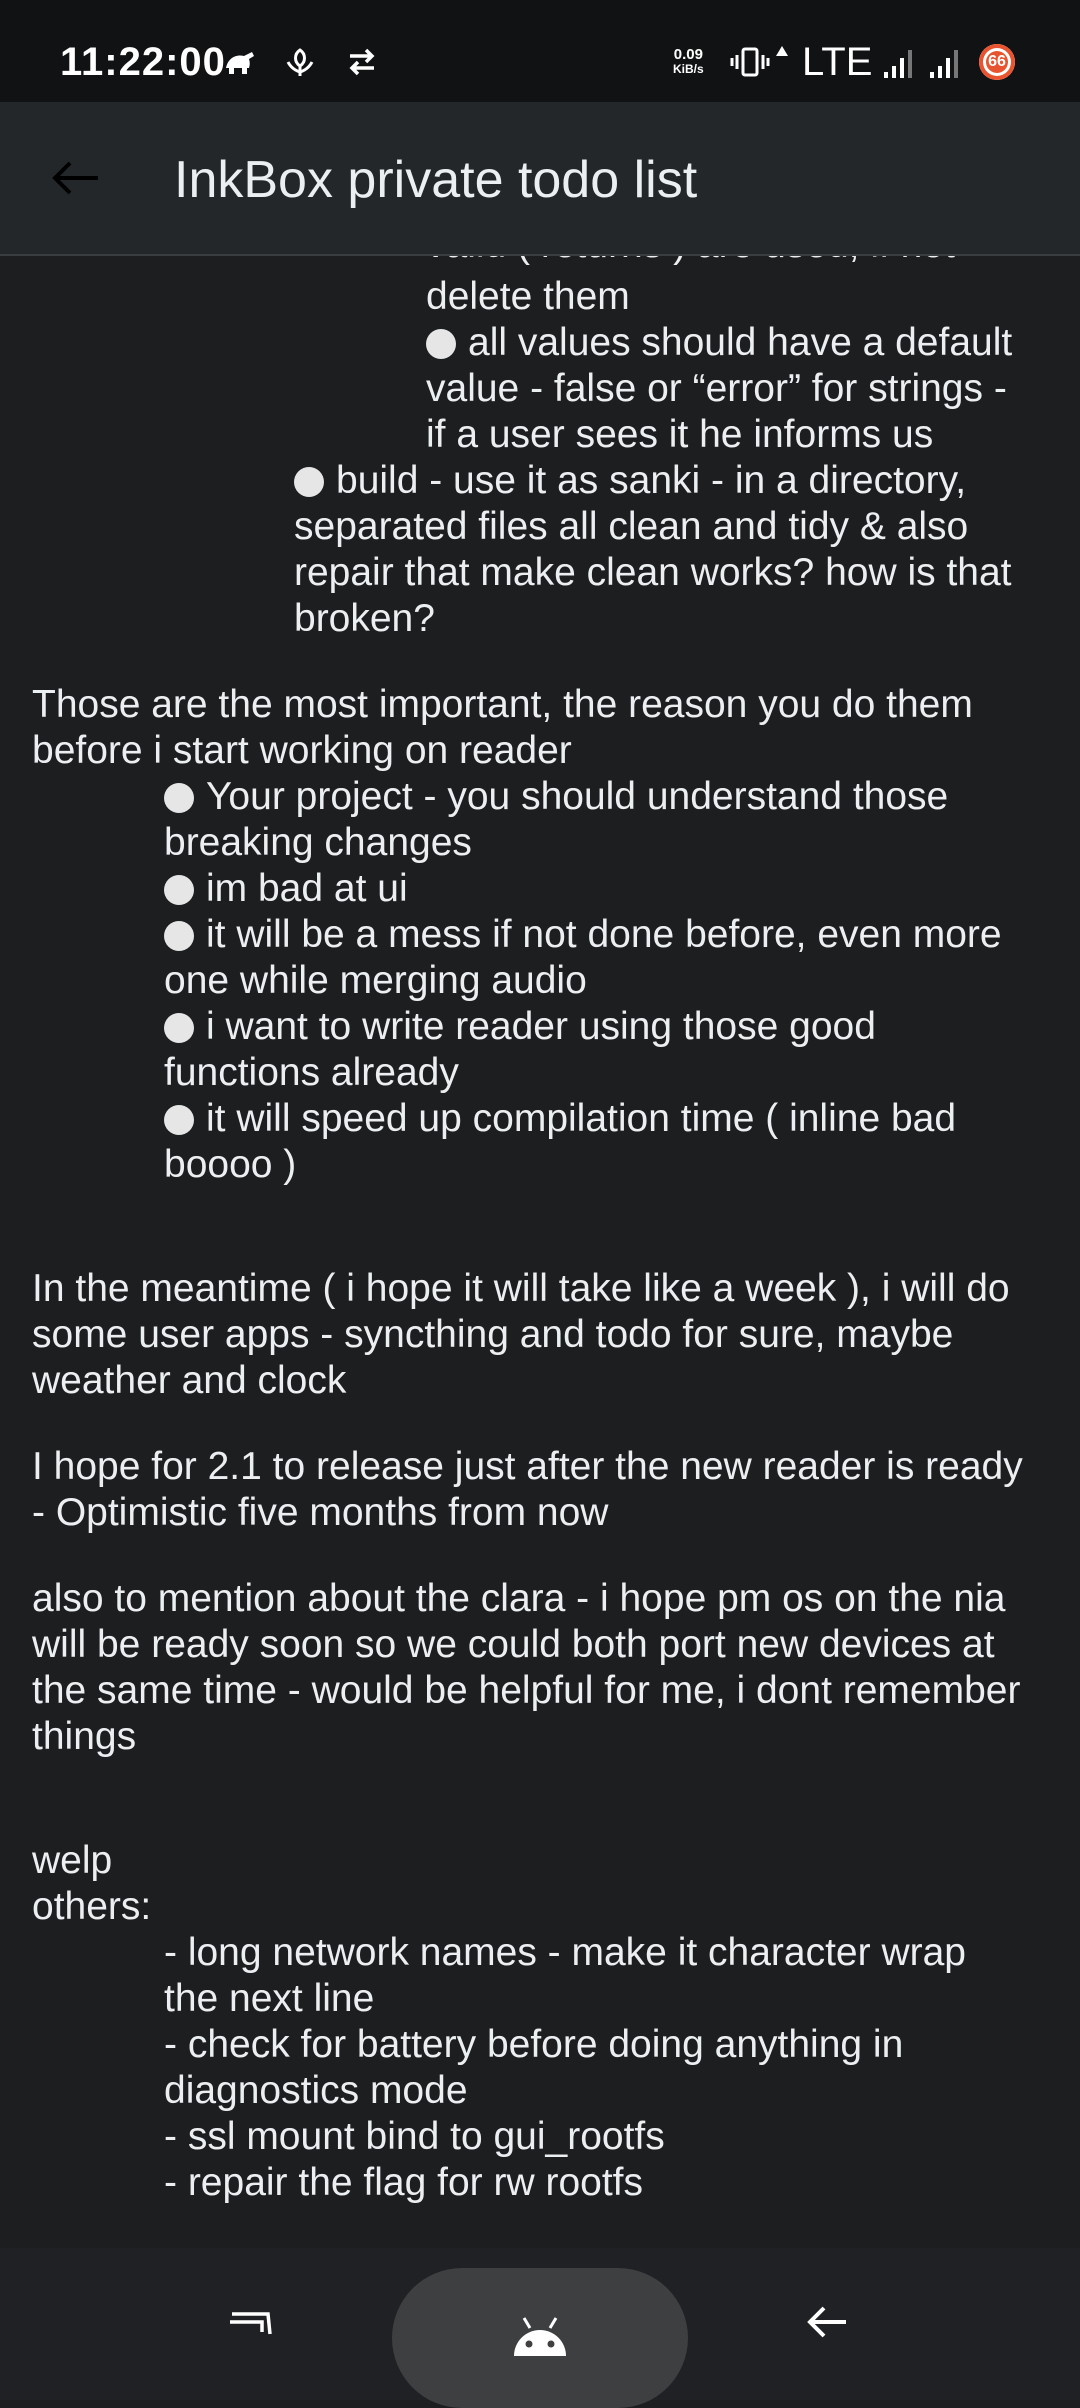 This screenshot has width=1080, height=2408. What do you see at coordinates (316, 2090) in the screenshot?
I see `note-line: diagnostics mode` at bounding box center [316, 2090].